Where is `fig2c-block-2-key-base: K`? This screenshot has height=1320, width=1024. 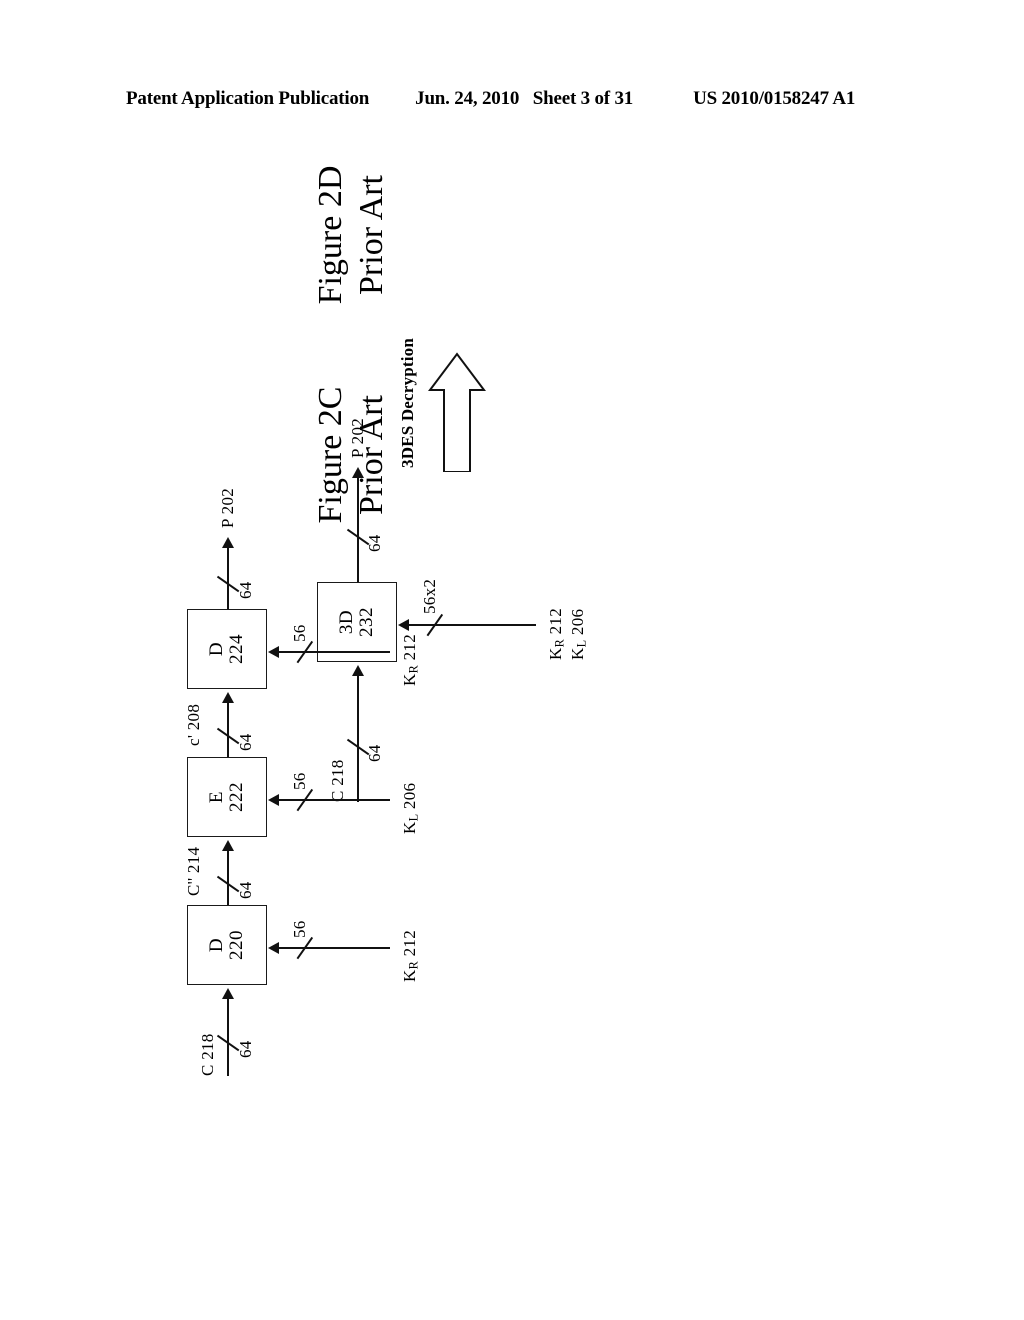
fig2c-block-2-key-base: K is located at coordinates (409, 827).